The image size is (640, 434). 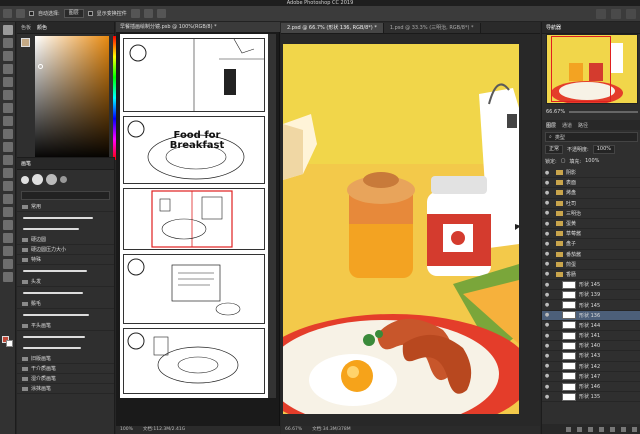 What do you see at coordinates (591, 315) in the screenshot?
I see `layer-row: ● 形状 136` at bounding box center [591, 315].